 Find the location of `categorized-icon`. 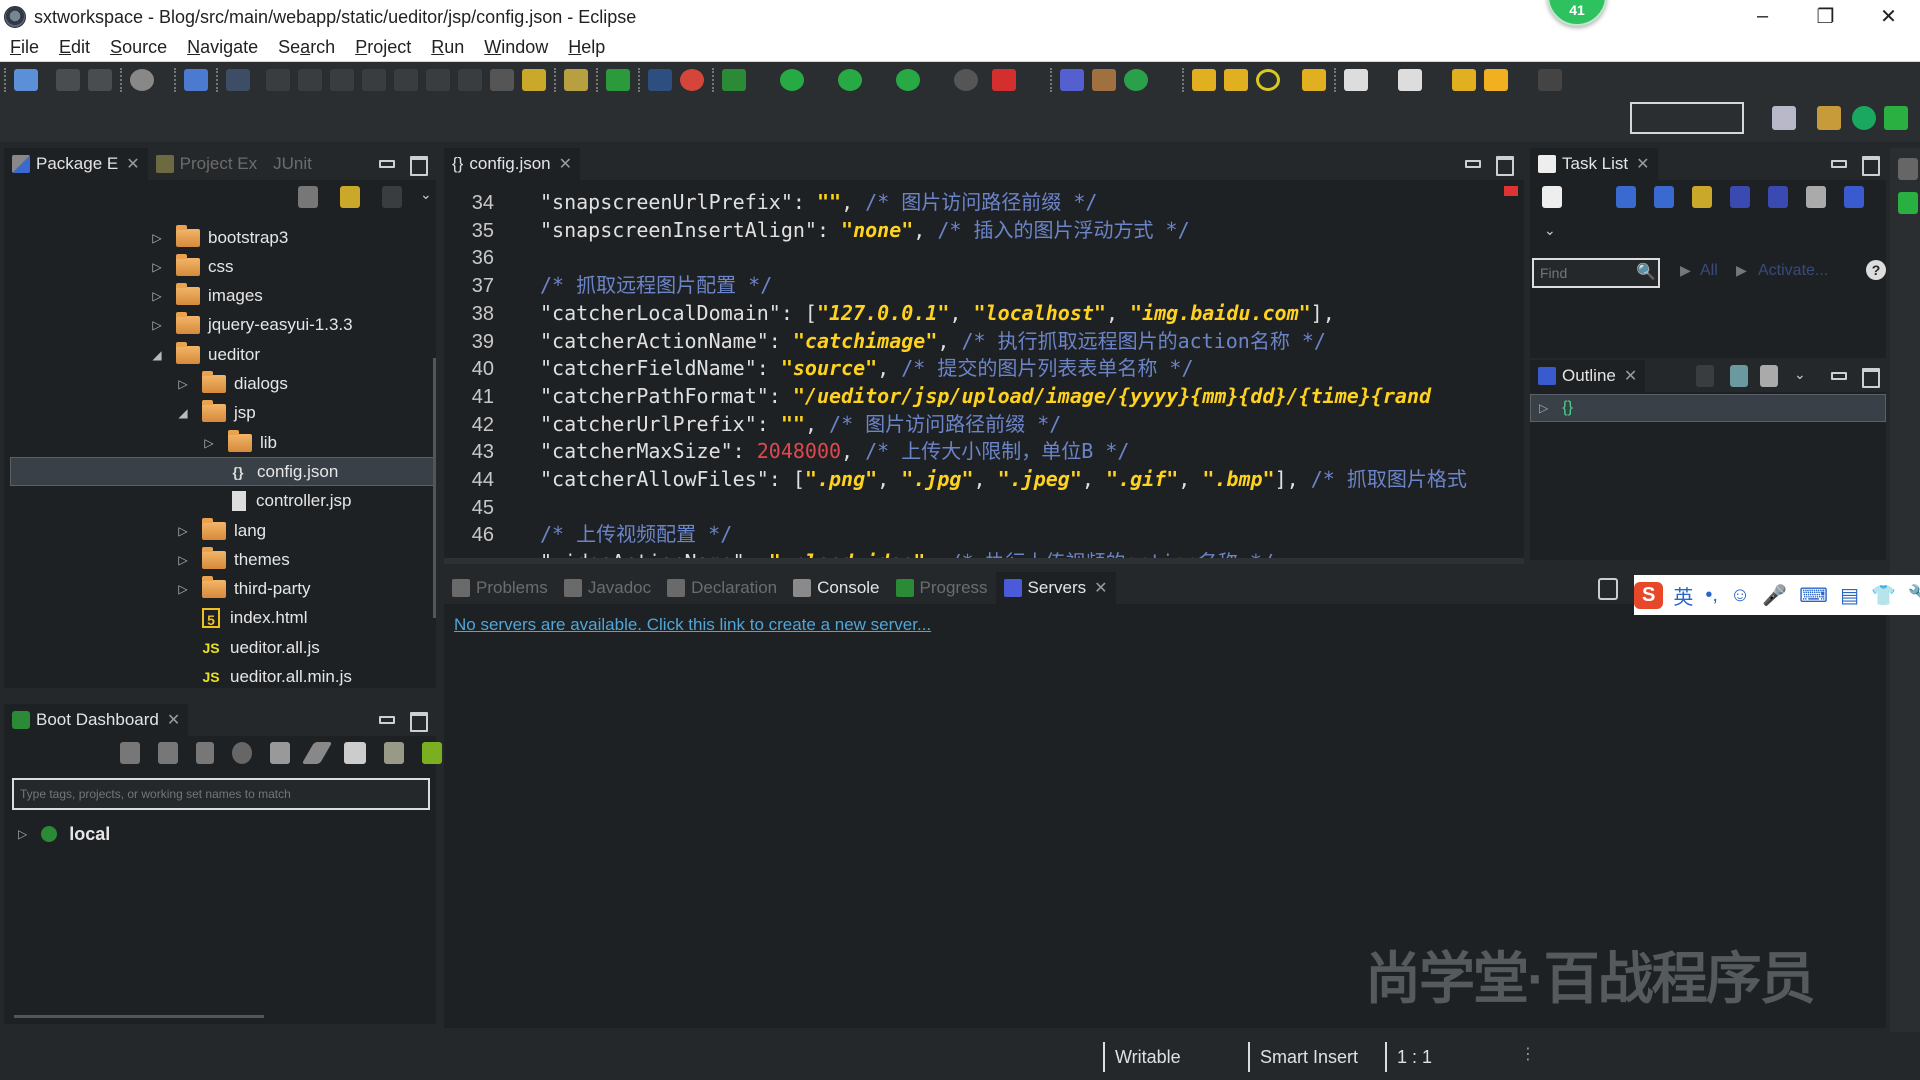

categorized-icon is located at coordinates (1626, 197).